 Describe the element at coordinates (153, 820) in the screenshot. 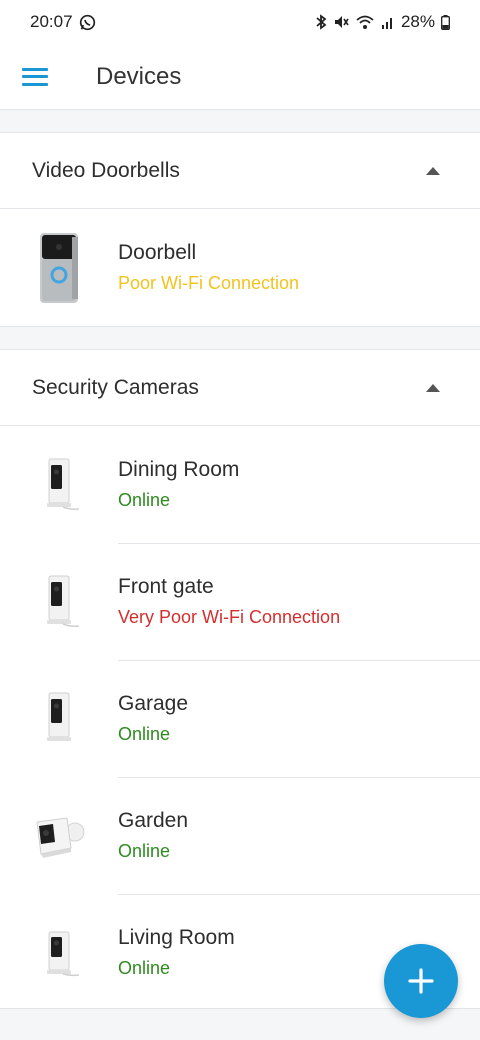

I see `device-name: Garden` at that location.